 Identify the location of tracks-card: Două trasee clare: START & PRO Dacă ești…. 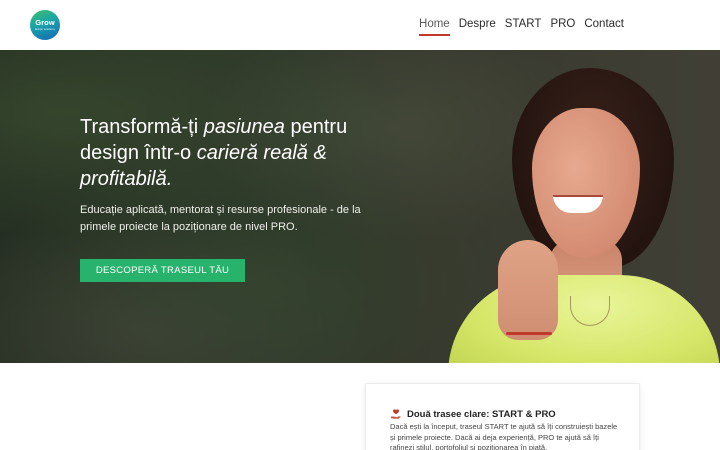
(502, 416).